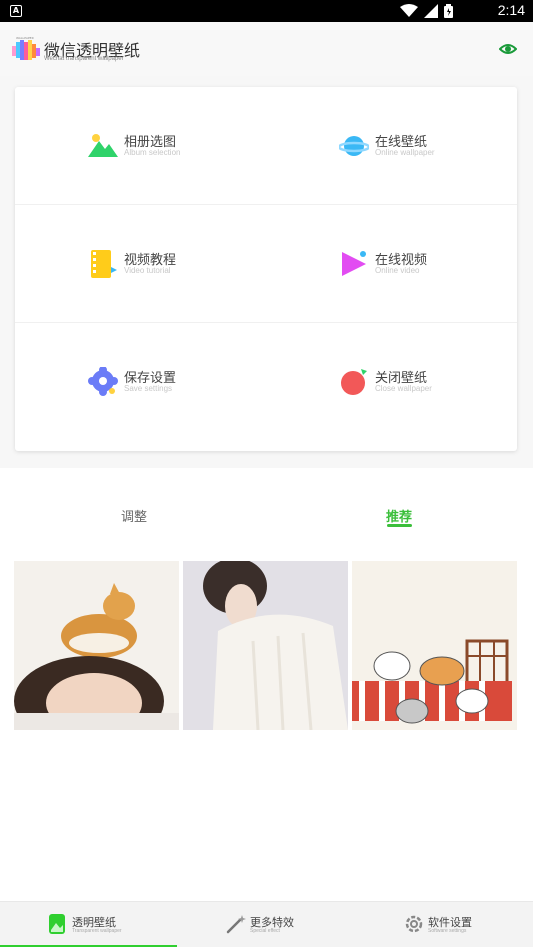 This screenshot has width=533, height=947. I want to click on nav-special-effect: 更多特效 Special effect, so click(266, 924).